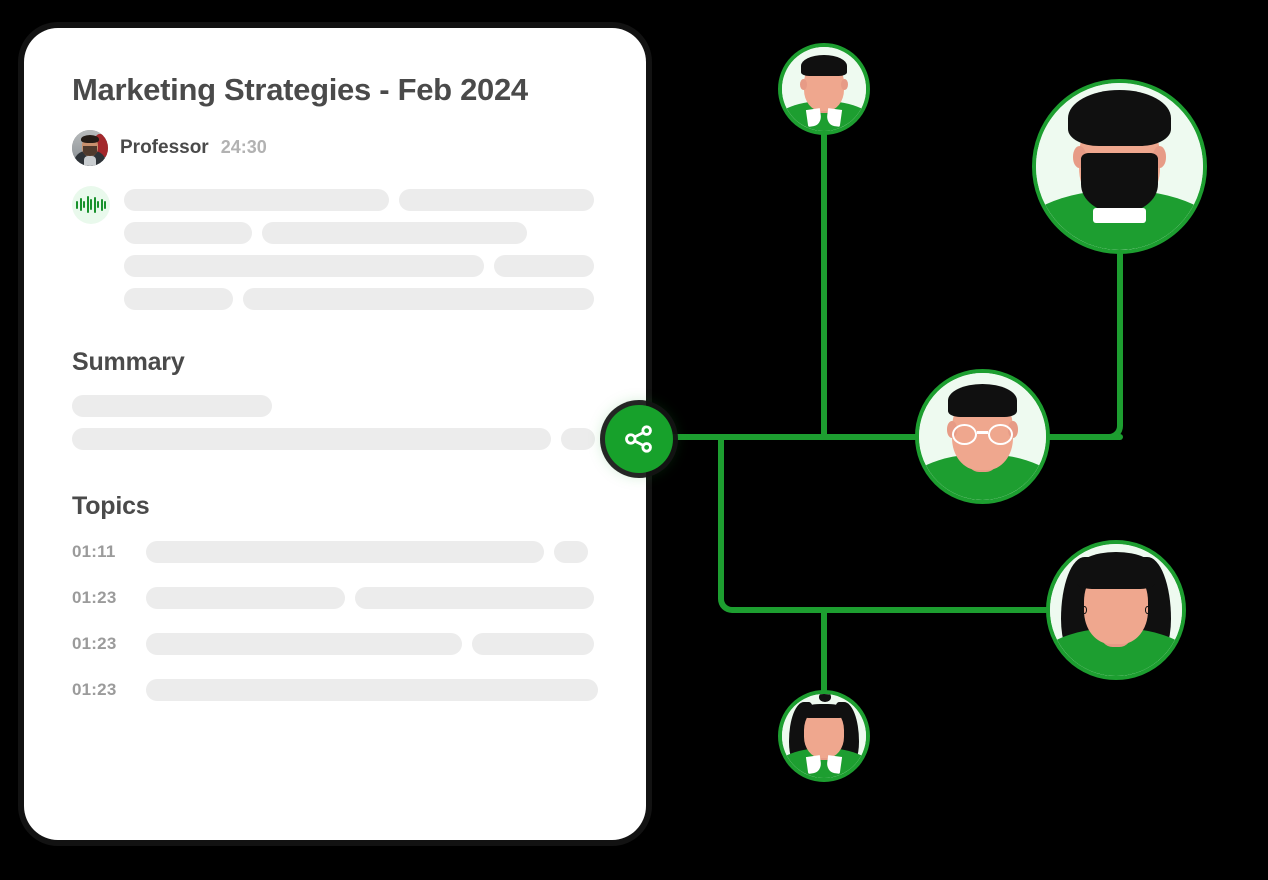 The height and width of the screenshot is (880, 1268). I want to click on share-button, so click(639, 439).